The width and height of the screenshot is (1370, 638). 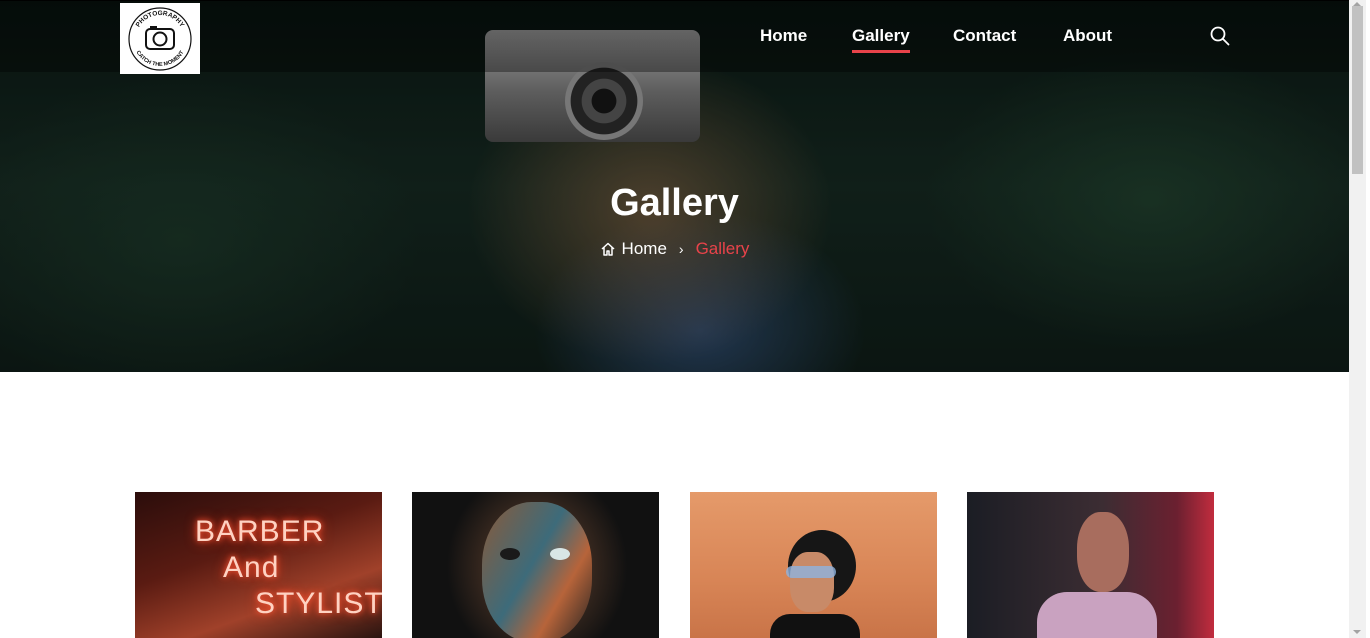 I want to click on nav-contact-link: Contact, so click(x=984, y=36).